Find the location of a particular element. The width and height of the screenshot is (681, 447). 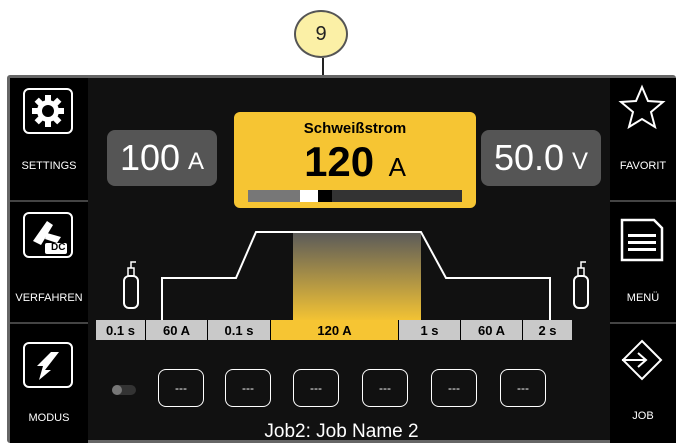

welding-current-display: Schweißstrom 120 A is located at coordinates (355, 160).